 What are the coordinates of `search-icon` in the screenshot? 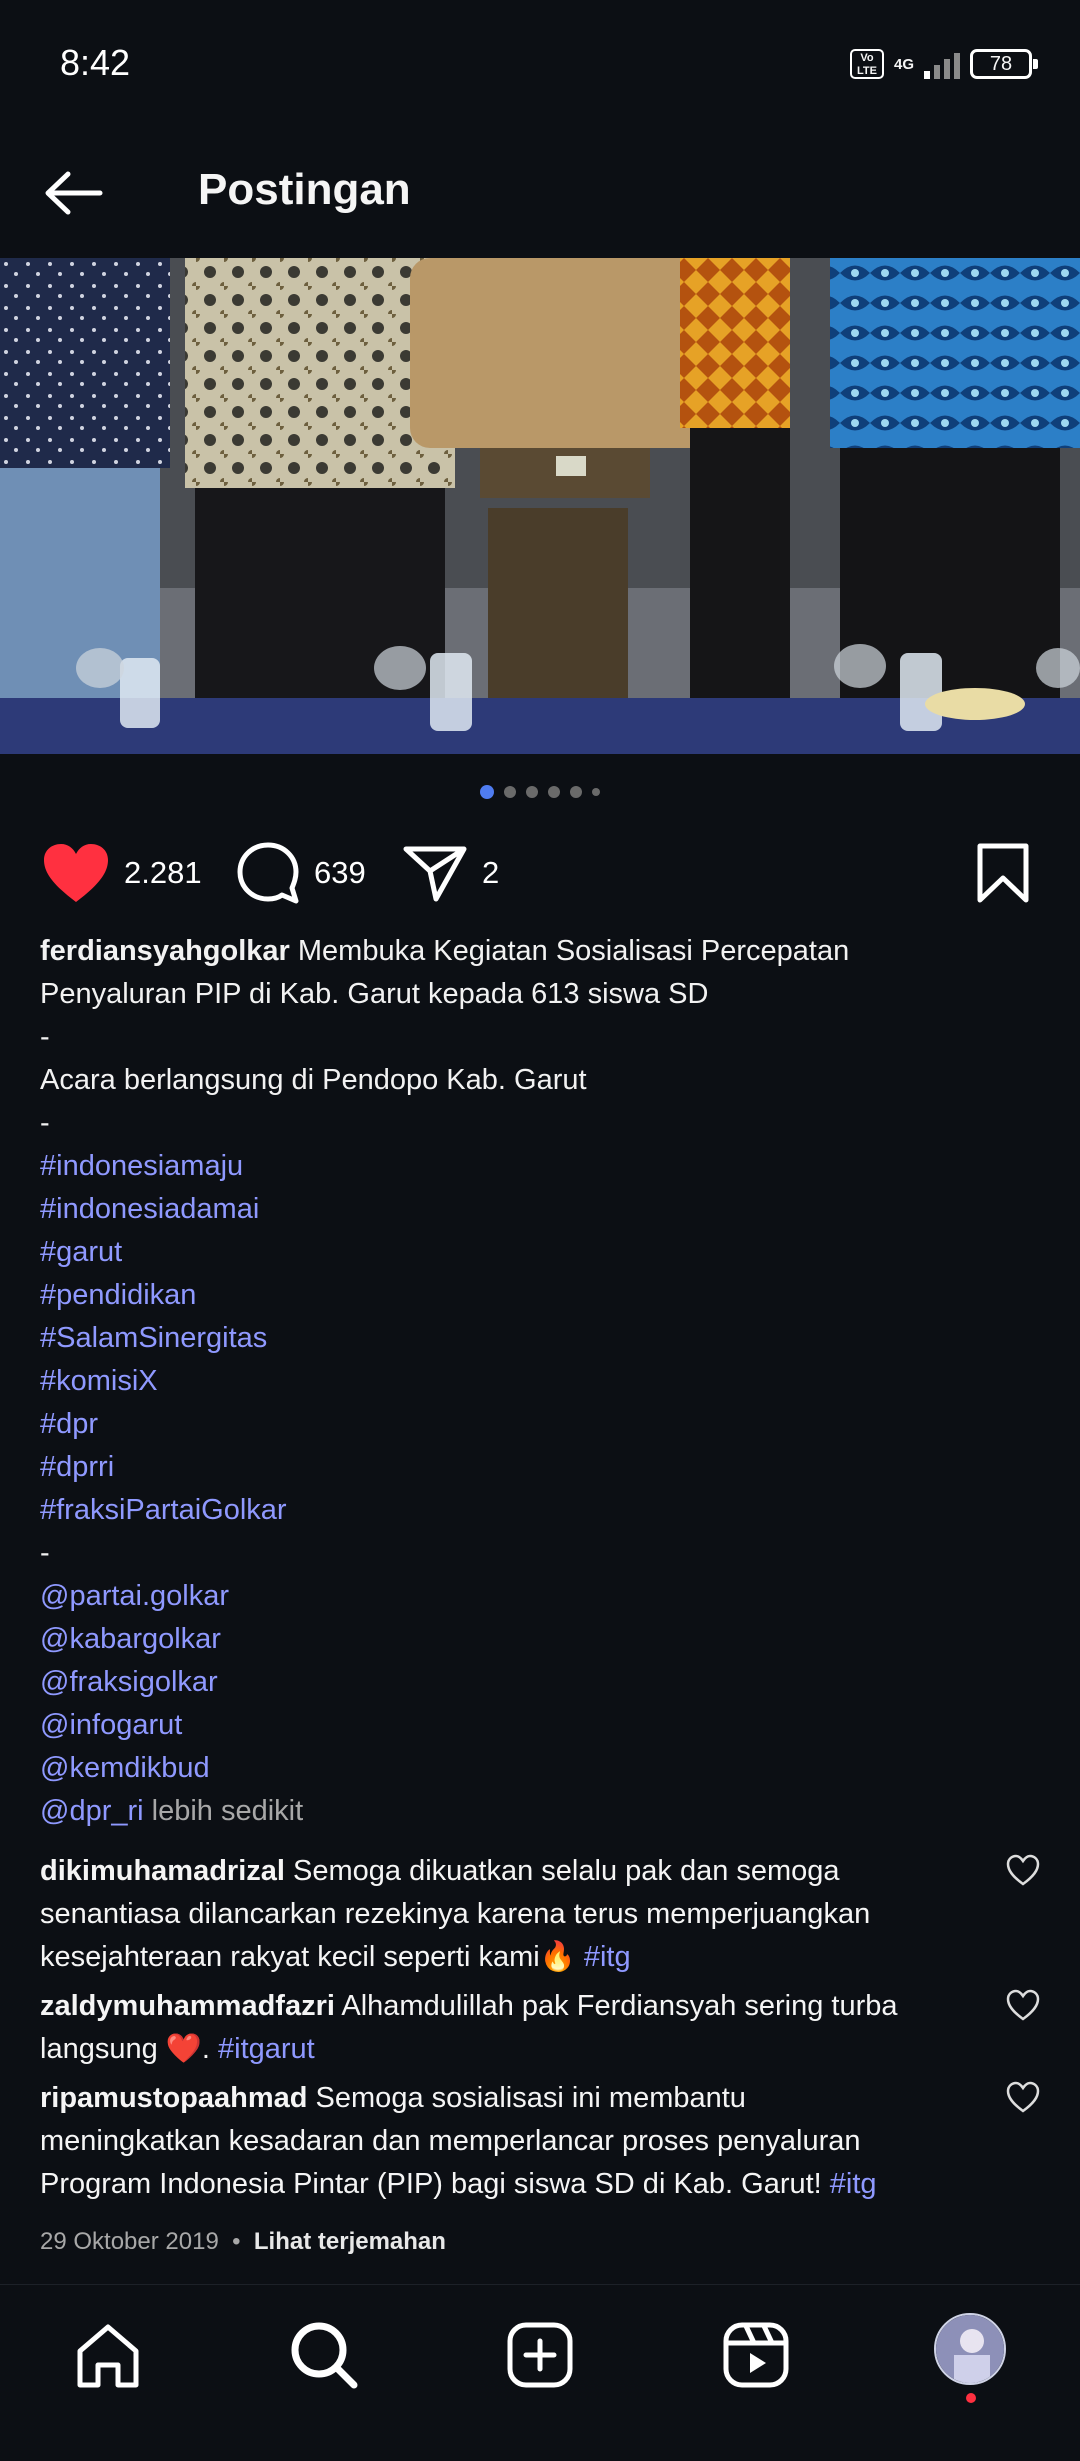 It's located at (324, 2355).